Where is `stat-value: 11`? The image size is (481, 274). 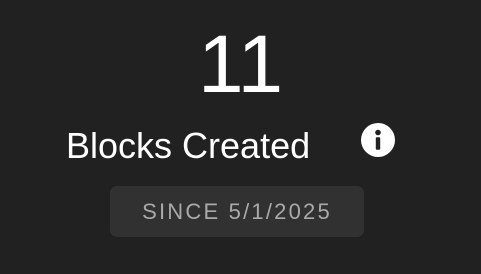 stat-value: 11 is located at coordinates (240, 64).